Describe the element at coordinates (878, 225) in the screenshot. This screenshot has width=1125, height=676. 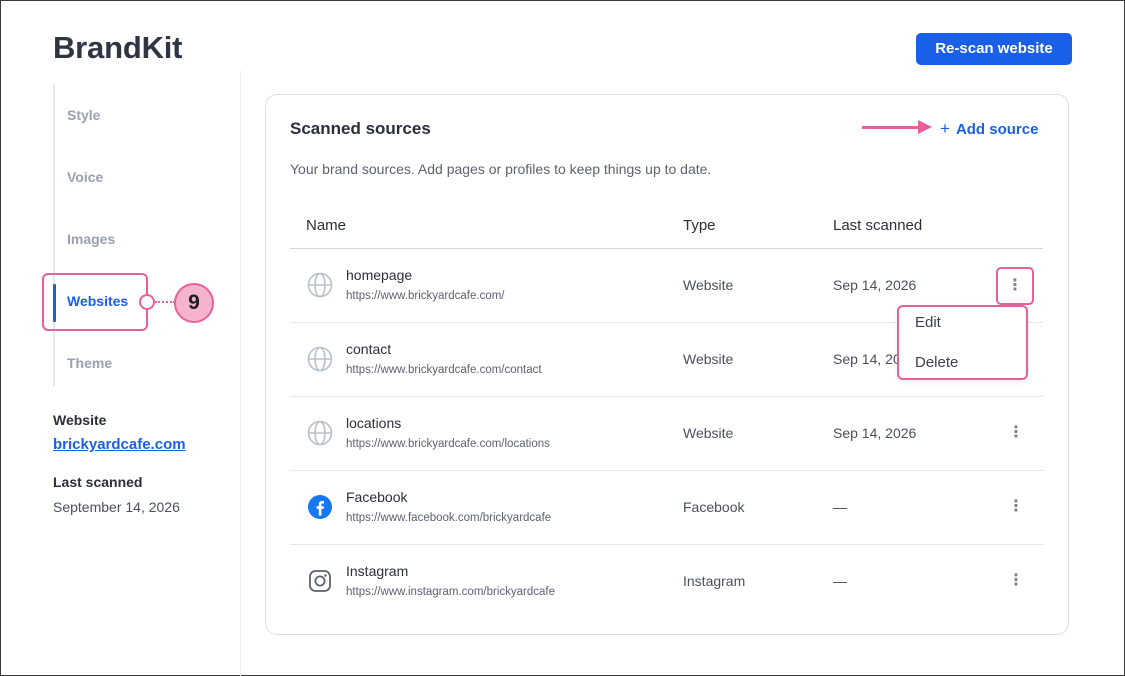
I see `column-header-last-scanned: Last scanned` at that location.